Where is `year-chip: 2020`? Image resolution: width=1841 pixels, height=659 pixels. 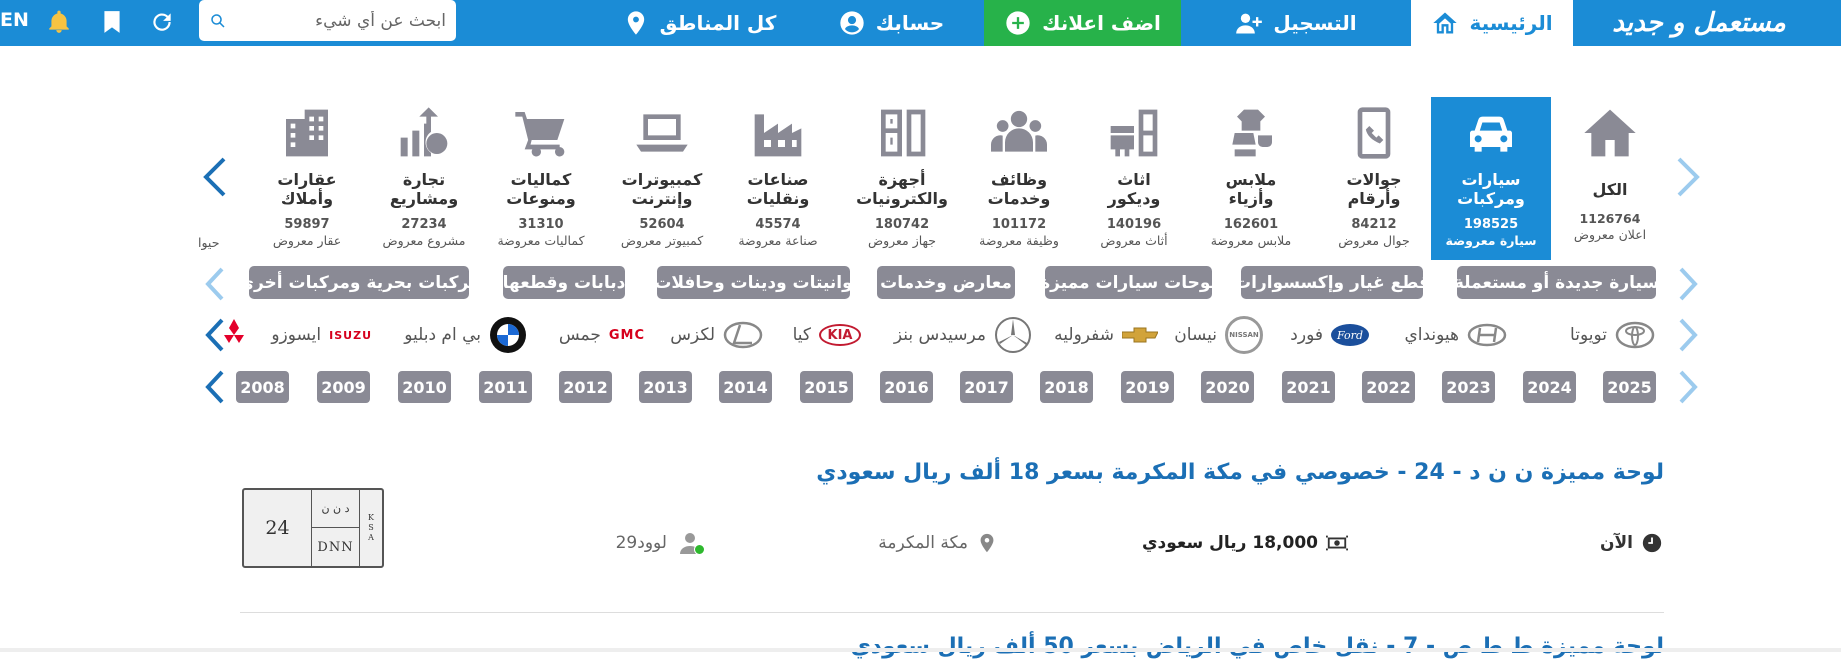
year-chip: 2020 is located at coordinates (1227, 387).